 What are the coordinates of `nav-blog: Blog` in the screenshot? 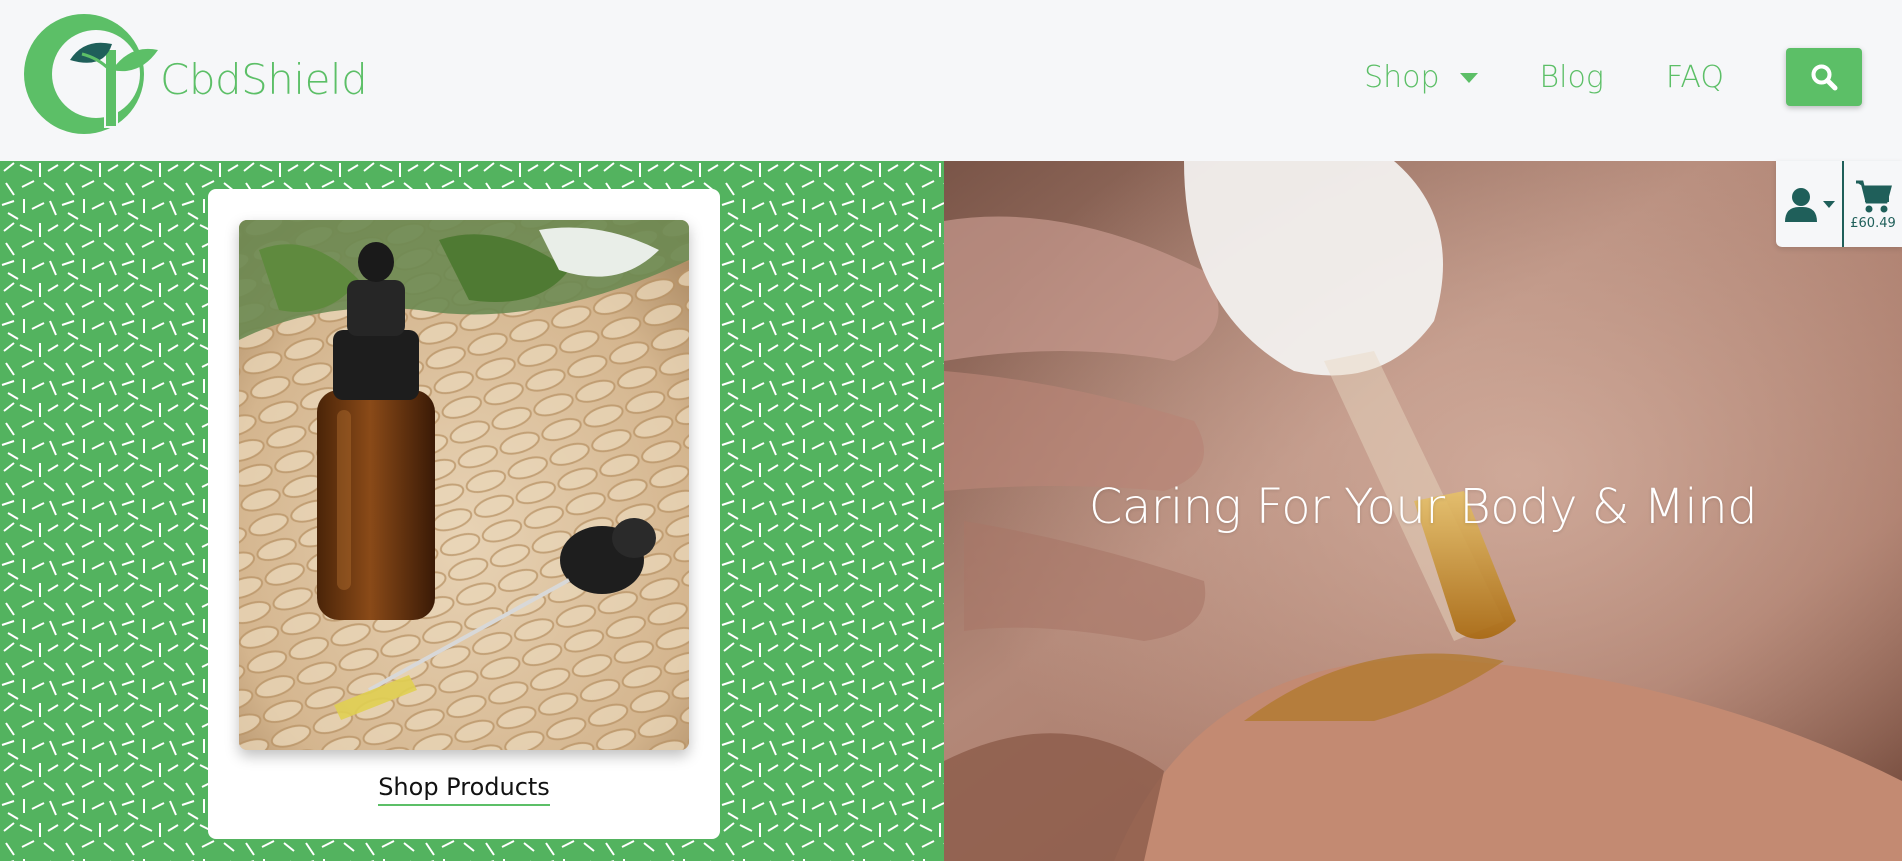 It's located at (1572, 77).